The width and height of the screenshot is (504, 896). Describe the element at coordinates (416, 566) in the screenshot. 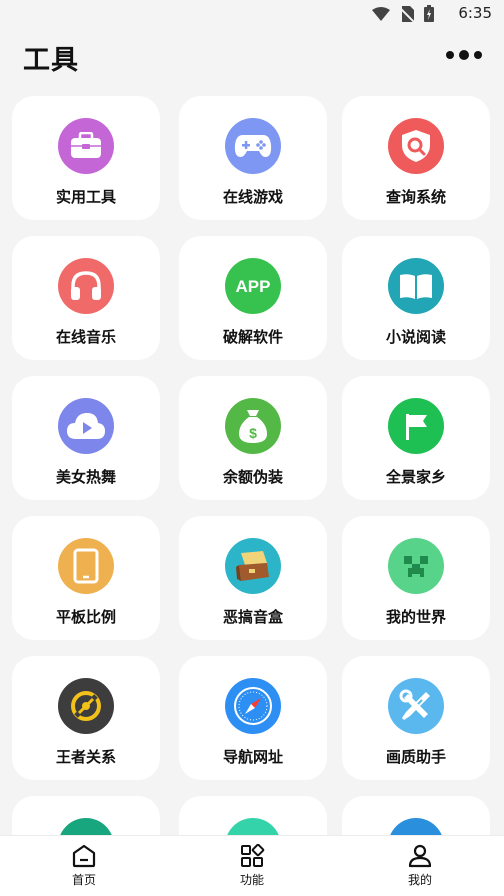

I see `creeper-icon` at that location.